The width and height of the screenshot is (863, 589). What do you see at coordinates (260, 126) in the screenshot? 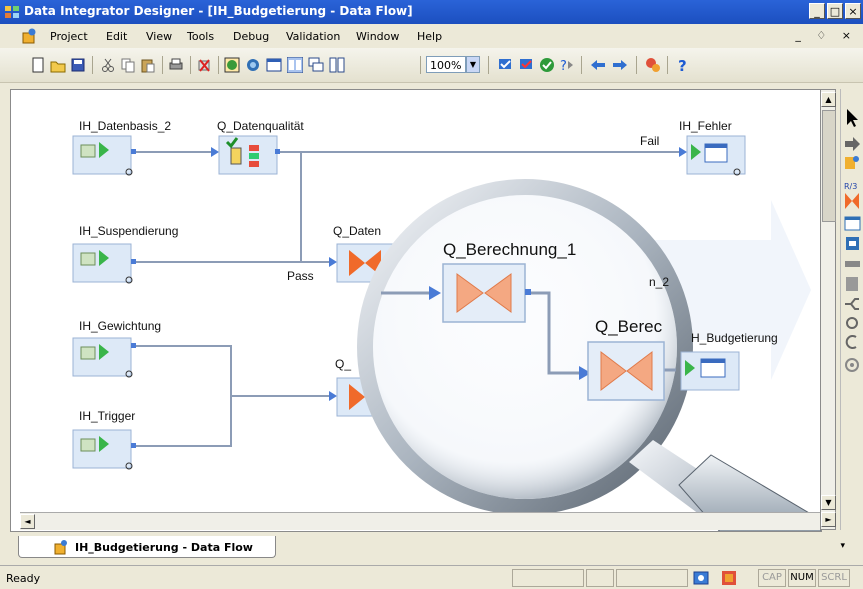
I see `node-label-datenqualitaet: Q_Datenqualität` at bounding box center [260, 126].